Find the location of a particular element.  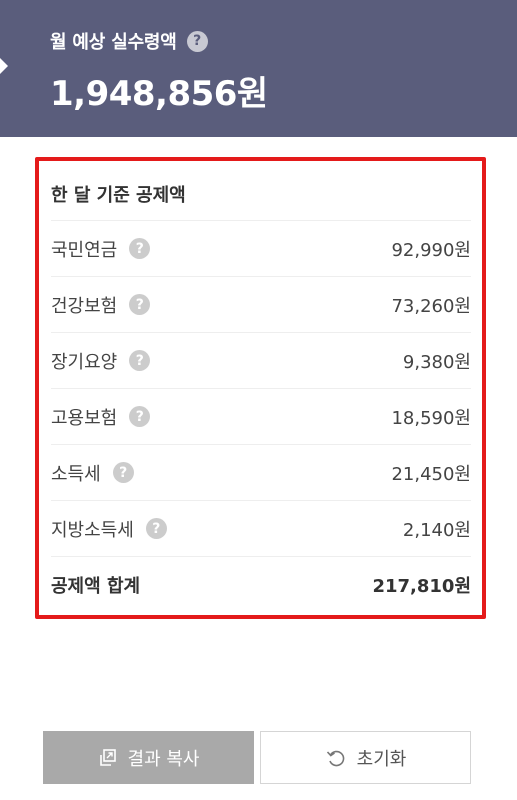

deduction-row-employment-insurance: 고용보험 ? 18,590원 is located at coordinates (261, 416).